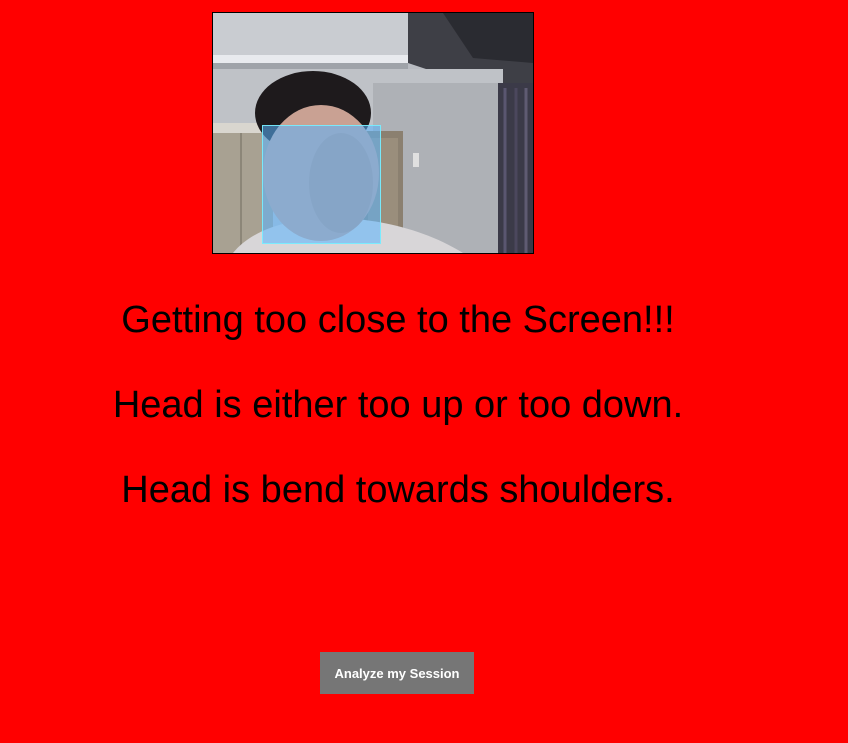 The image size is (848, 743). I want to click on warning-head-tilt-vertical: Head is either too up or too down., so click(398, 405).